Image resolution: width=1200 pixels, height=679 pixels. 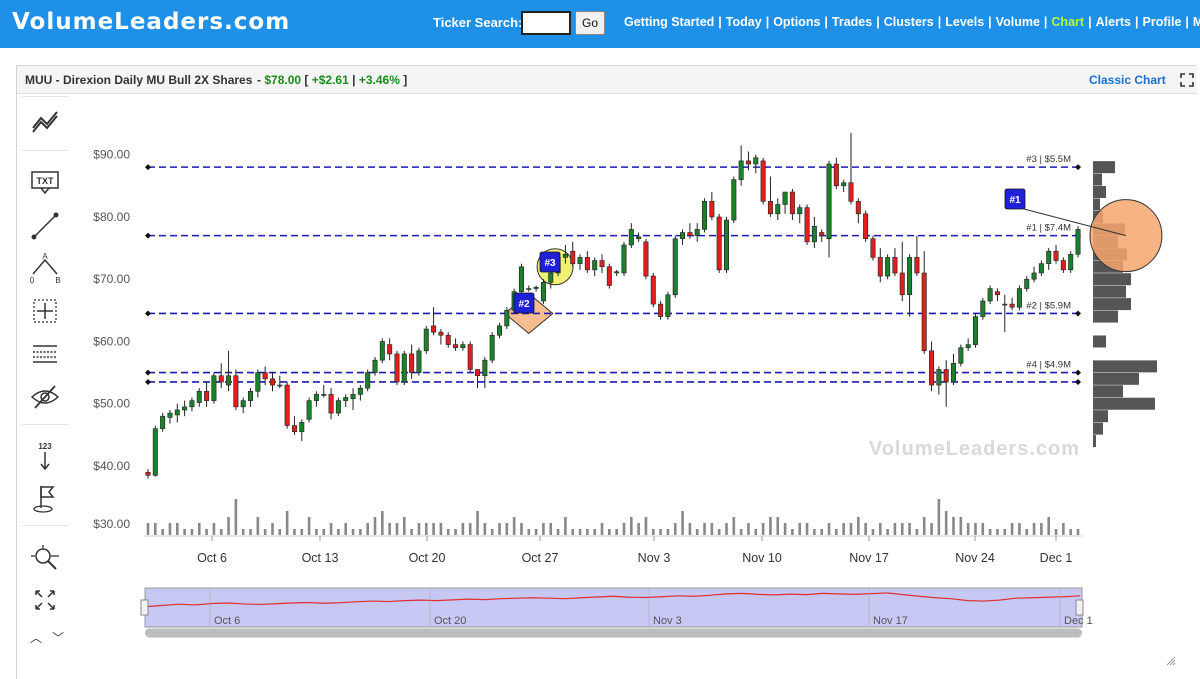 I want to click on site-logo: VolumeLeaders.com, so click(x=151, y=22).